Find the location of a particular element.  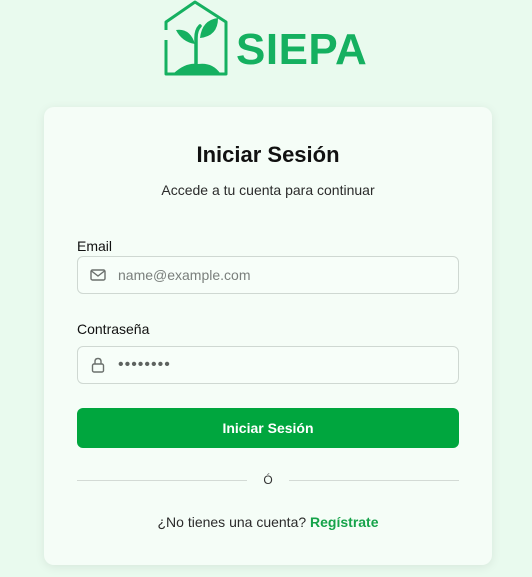

sprout-house-icon is located at coordinates (196, 38).